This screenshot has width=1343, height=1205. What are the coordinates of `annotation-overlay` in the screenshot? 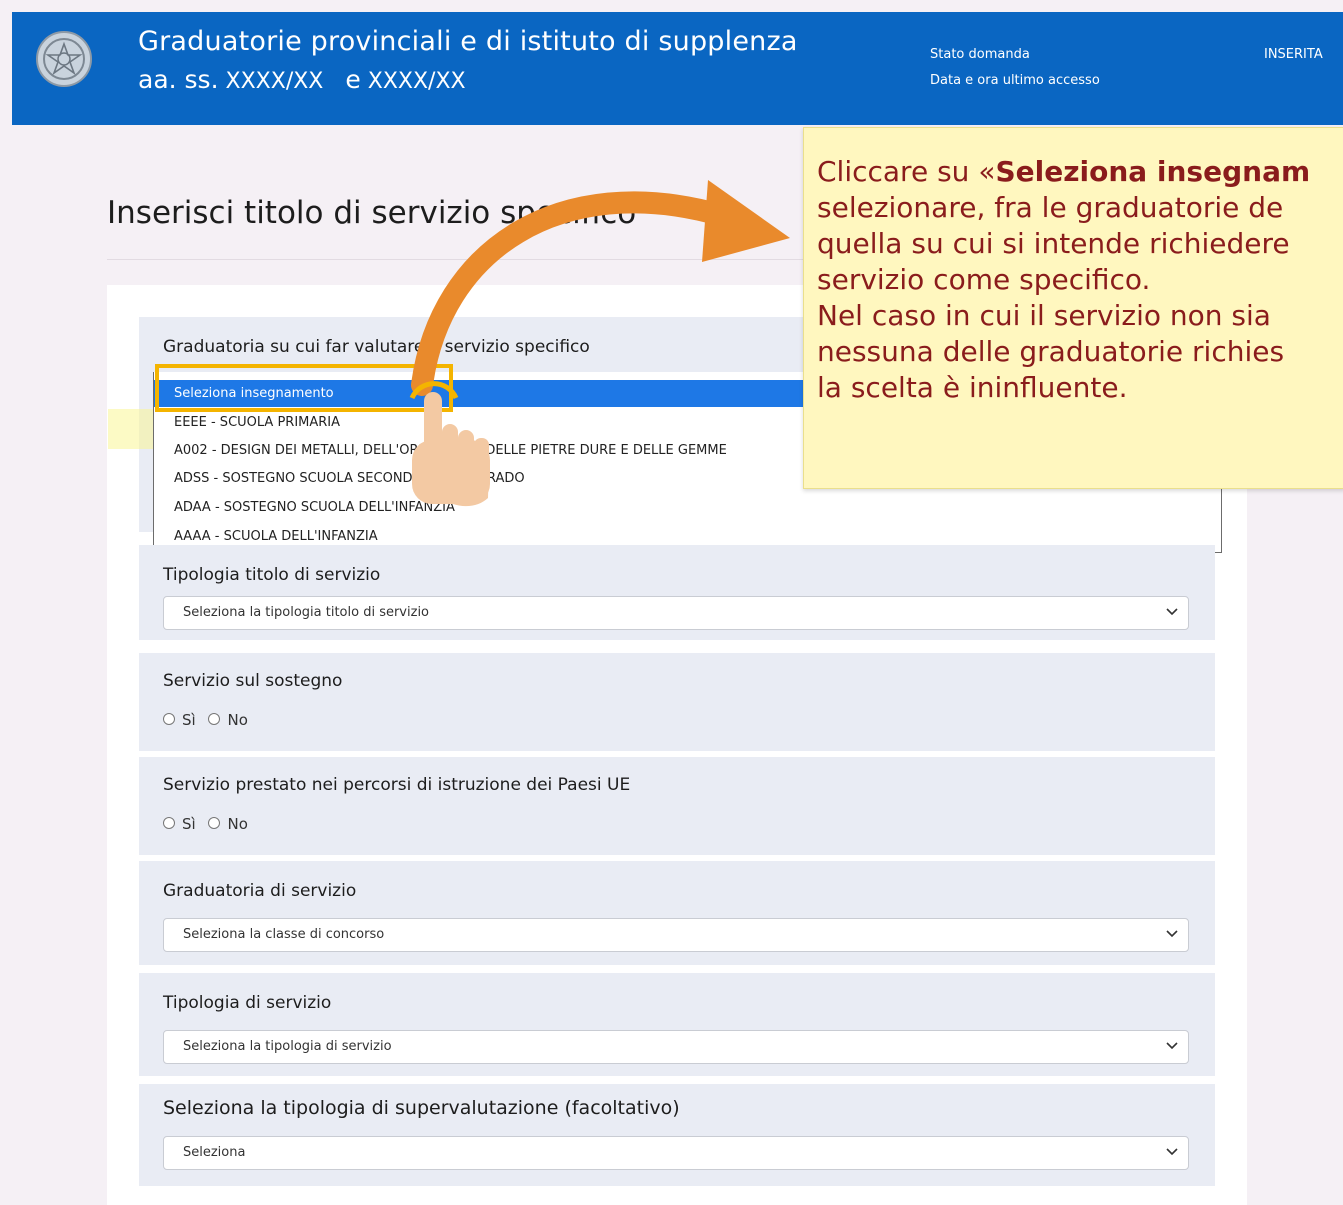 It's located at (599, 343).